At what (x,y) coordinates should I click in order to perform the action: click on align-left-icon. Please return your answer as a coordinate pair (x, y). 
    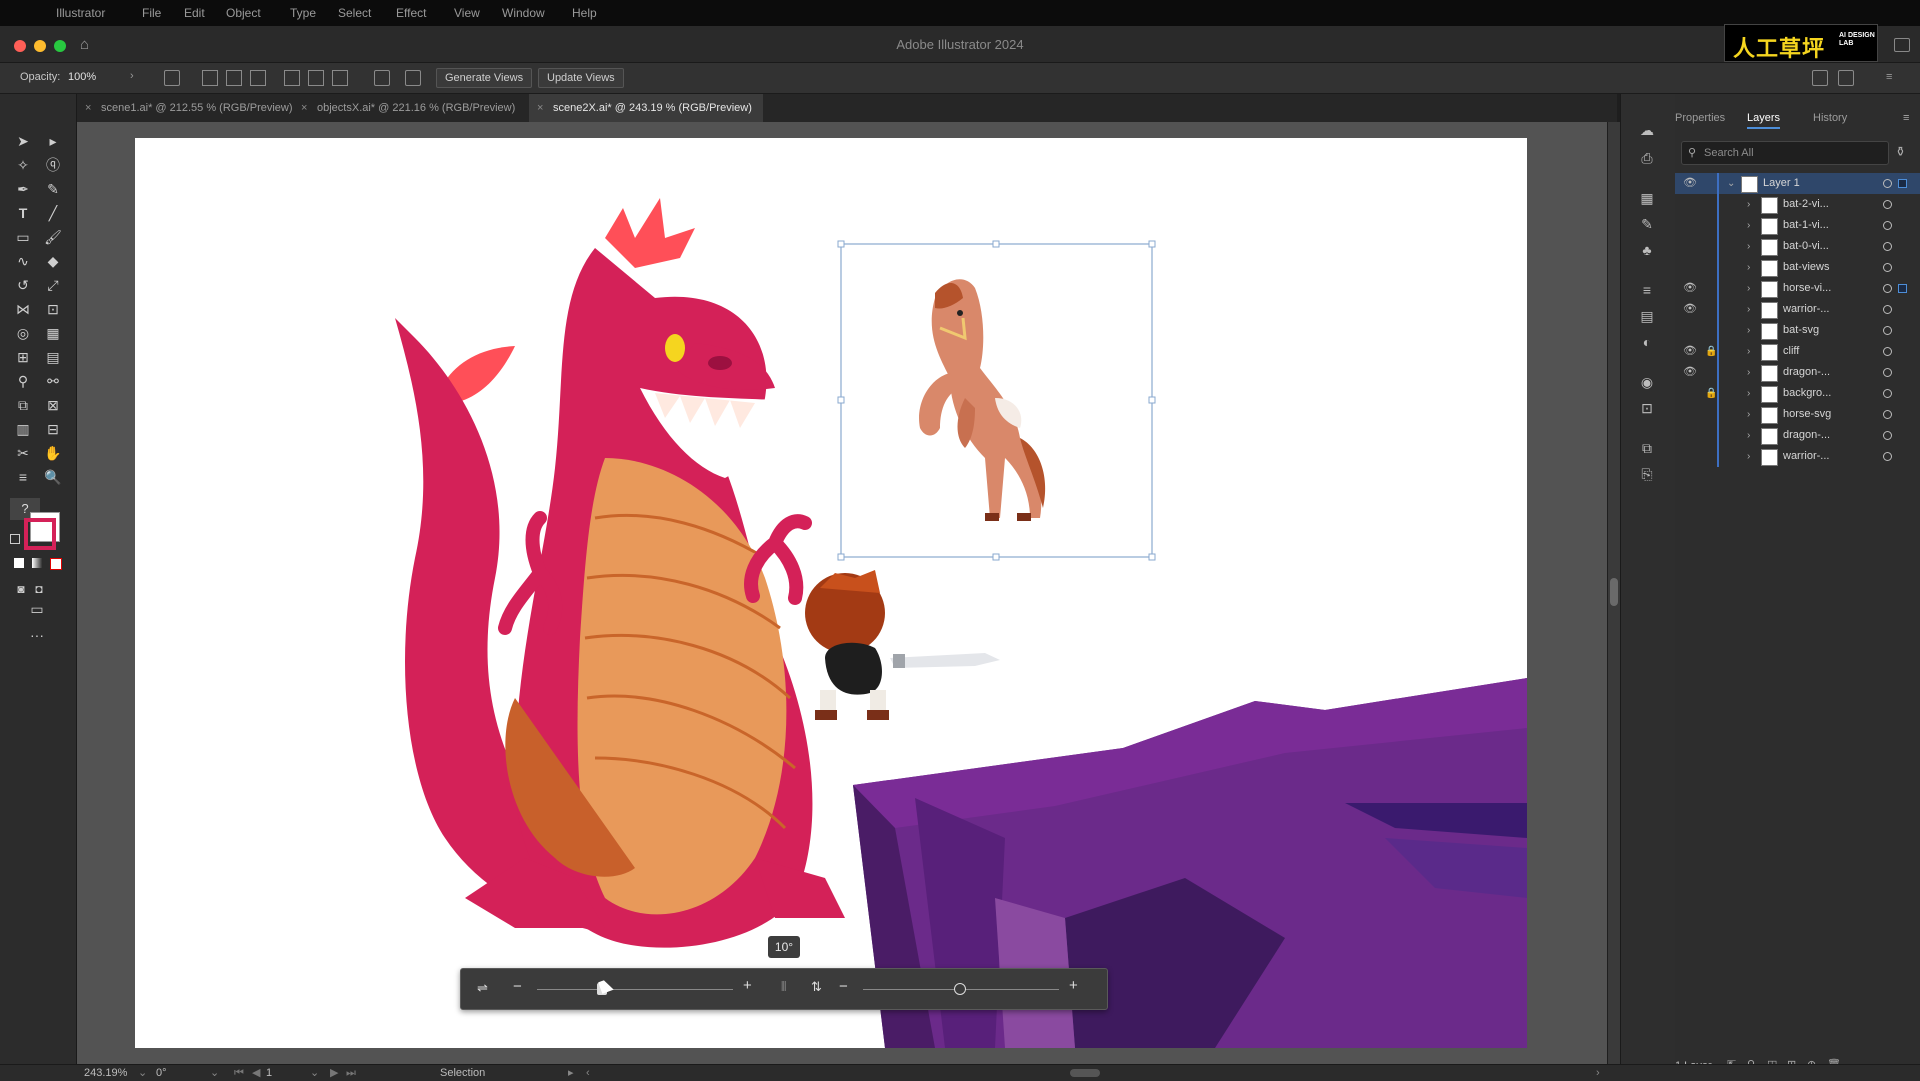
    Looking at the image, I should click on (210, 78).